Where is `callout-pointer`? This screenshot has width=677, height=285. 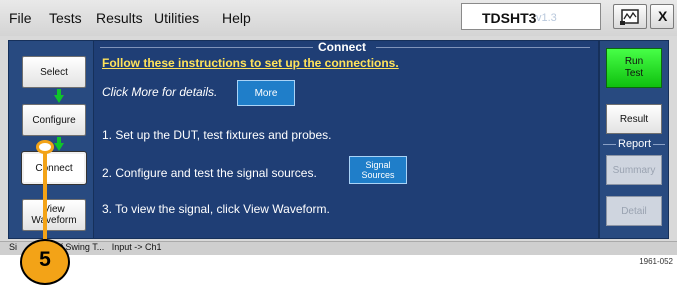
callout-pointer is located at coordinates (45, 147).